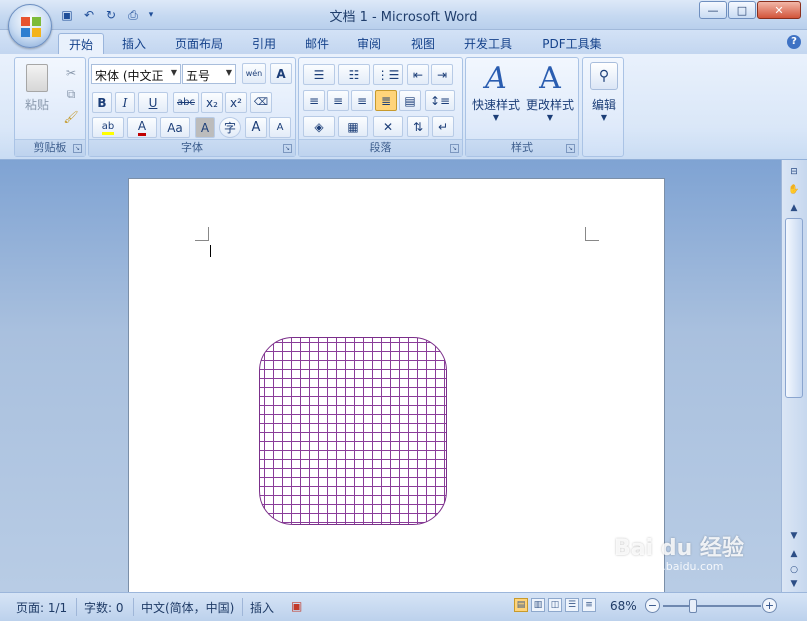 The height and width of the screenshot is (621, 807). I want to click on clear-formatting-button: ⌫, so click(261, 102).